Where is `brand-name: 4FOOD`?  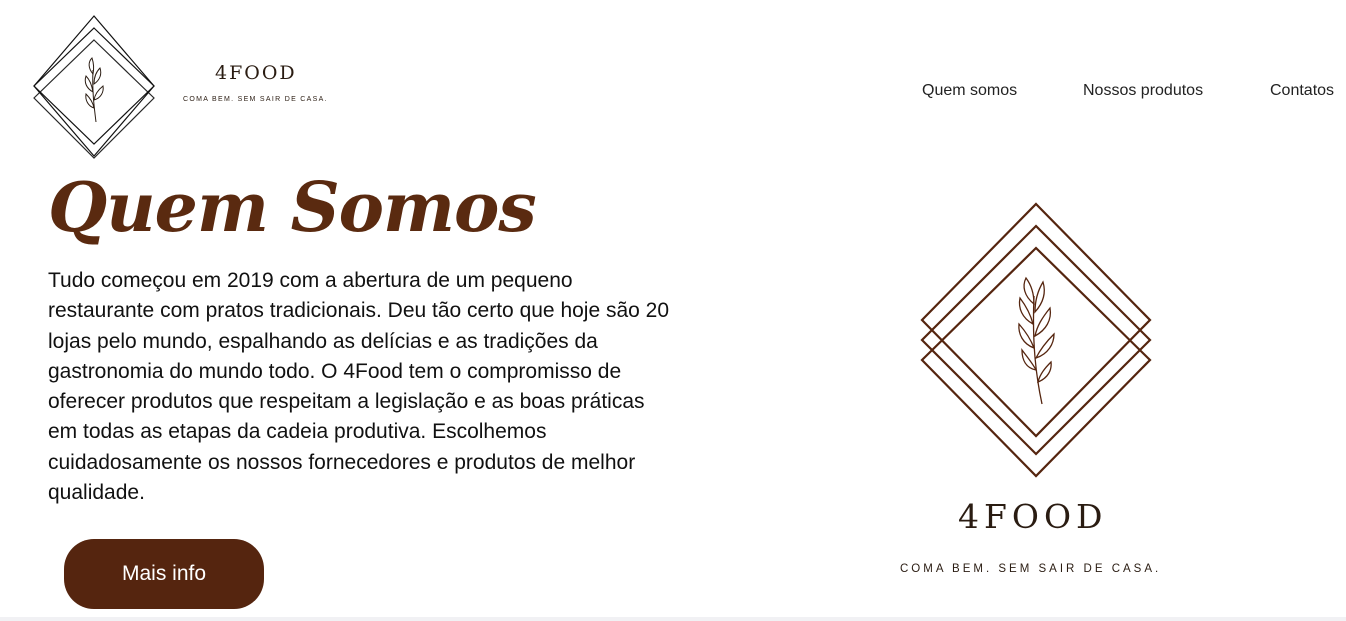 brand-name: 4FOOD is located at coordinates (256, 73).